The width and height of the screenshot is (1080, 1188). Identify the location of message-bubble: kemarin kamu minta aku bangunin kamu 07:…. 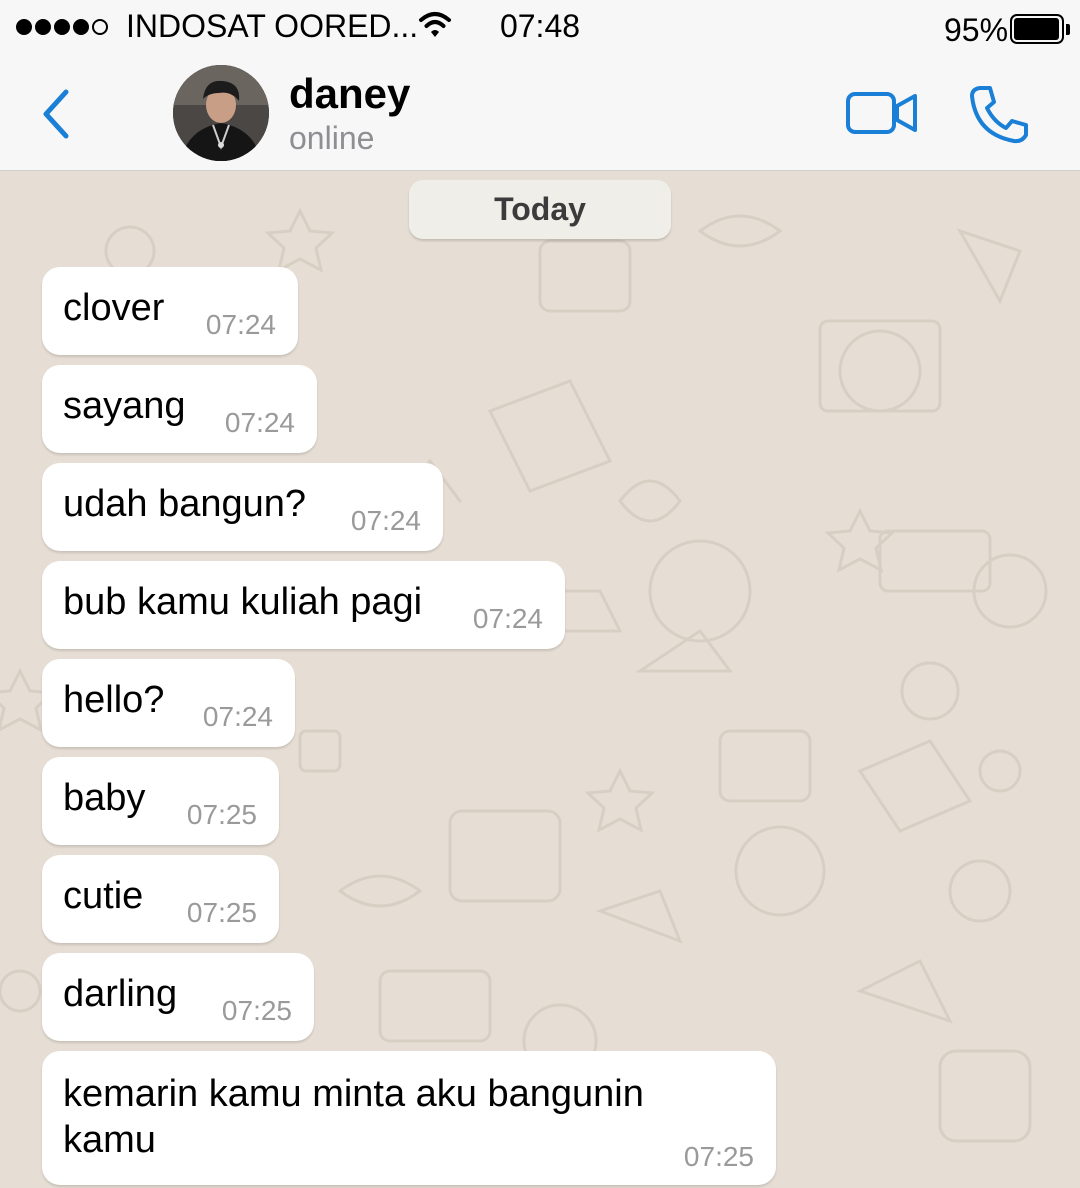
(409, 1118).